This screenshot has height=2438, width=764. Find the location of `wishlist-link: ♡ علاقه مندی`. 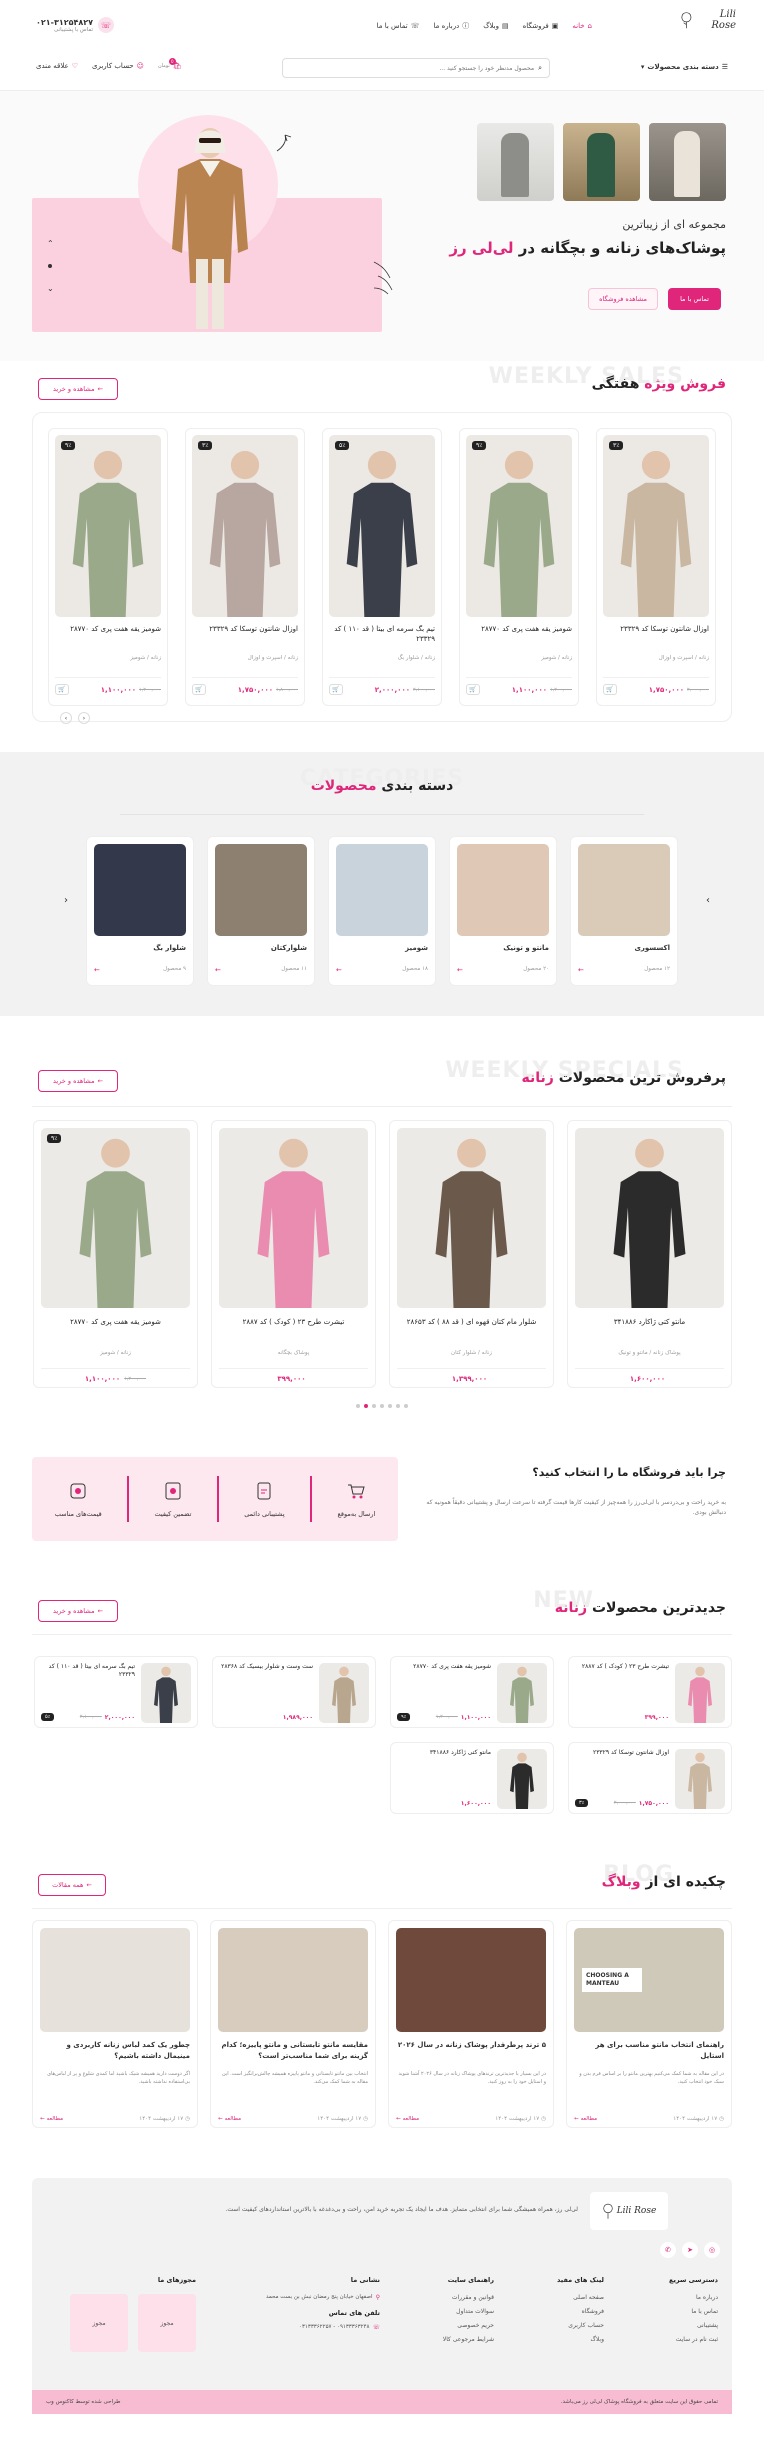

wishlist-link: ♡ علاقه مندی is located at coordinates (57, 66).